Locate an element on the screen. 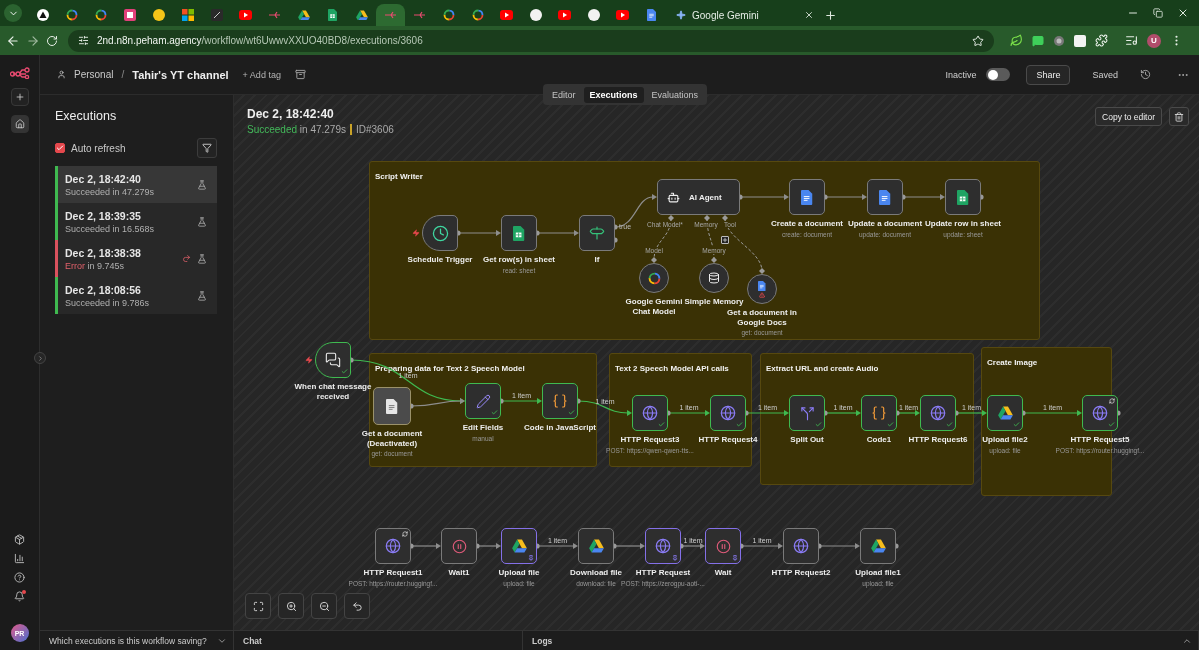  add-tag-button: + Add tag is located at coordinates (261, 74).